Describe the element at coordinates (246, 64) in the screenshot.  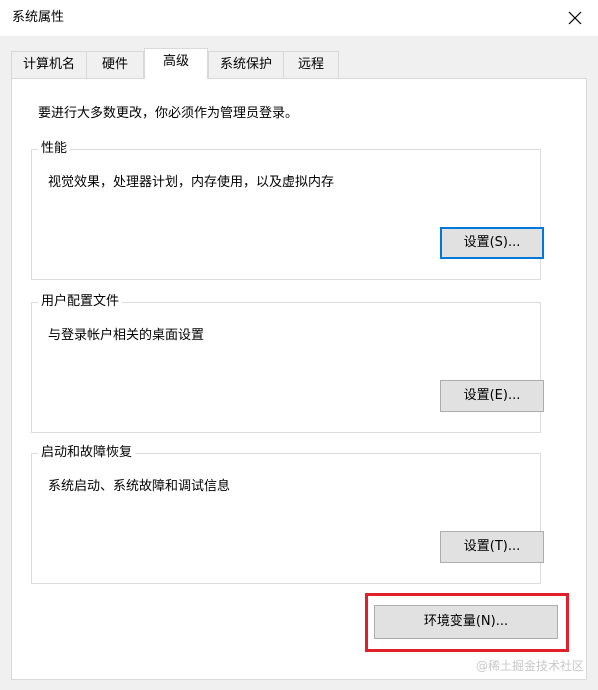
I see `tab-system-protection: 系统保护` at that location.